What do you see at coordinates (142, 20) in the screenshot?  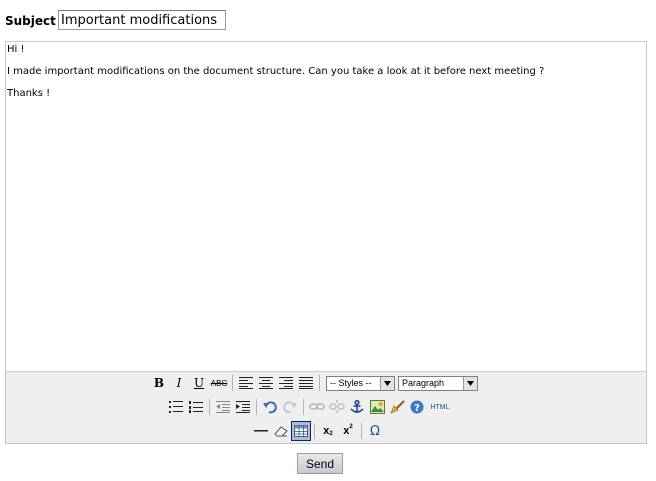 I see `subject-input` at bounding box center [142, 20].